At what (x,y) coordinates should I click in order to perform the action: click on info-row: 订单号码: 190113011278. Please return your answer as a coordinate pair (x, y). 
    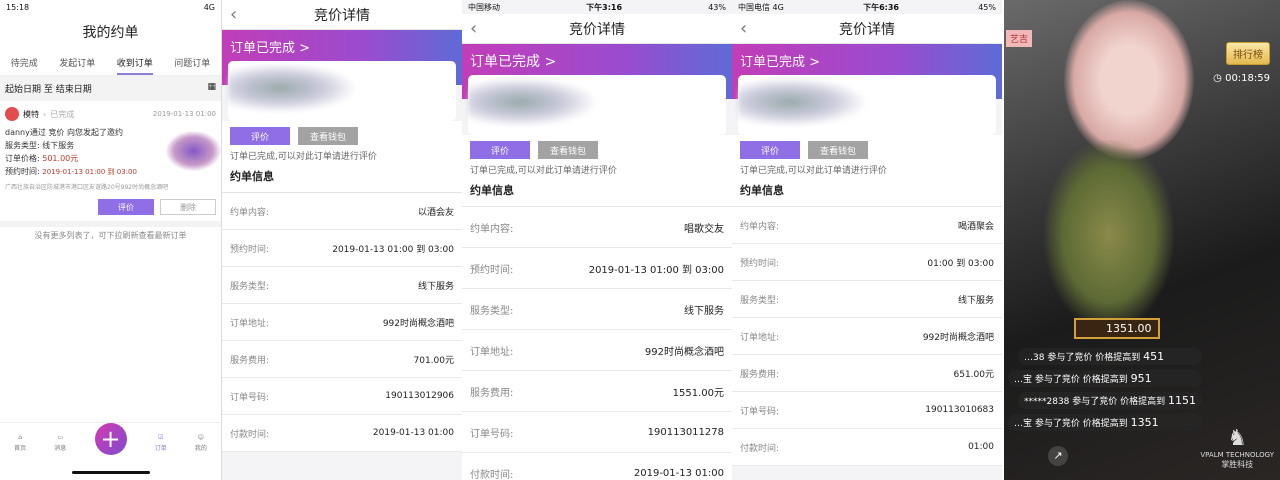
    Looking at the image, I should click on (597, 432).